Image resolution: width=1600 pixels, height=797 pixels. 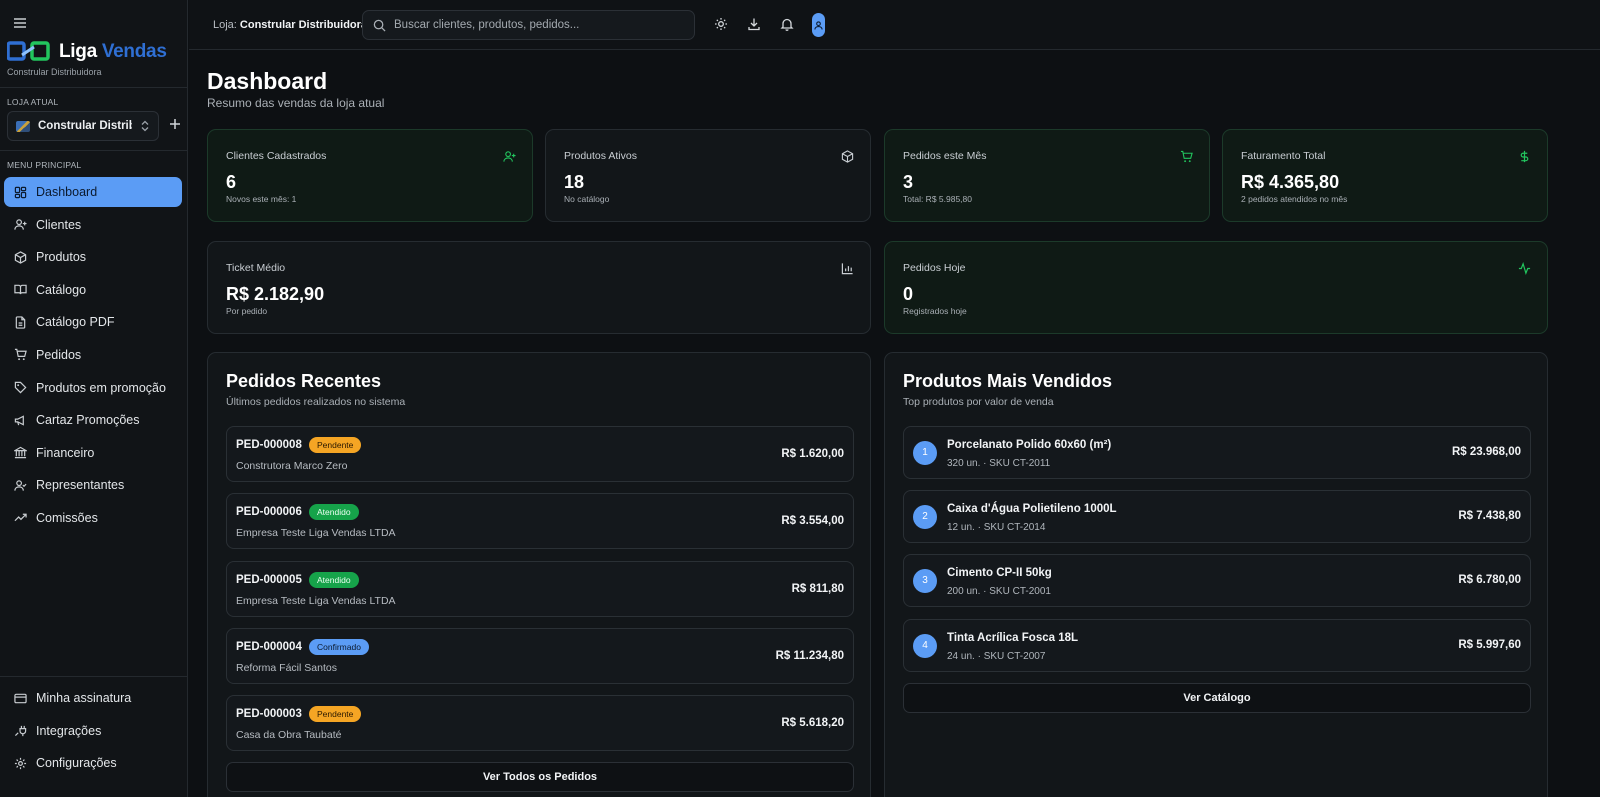 What do you see at coordinates (847, 269) in the screenshot?
I see `bar-chart-icon` at bounding box center [847, 269].